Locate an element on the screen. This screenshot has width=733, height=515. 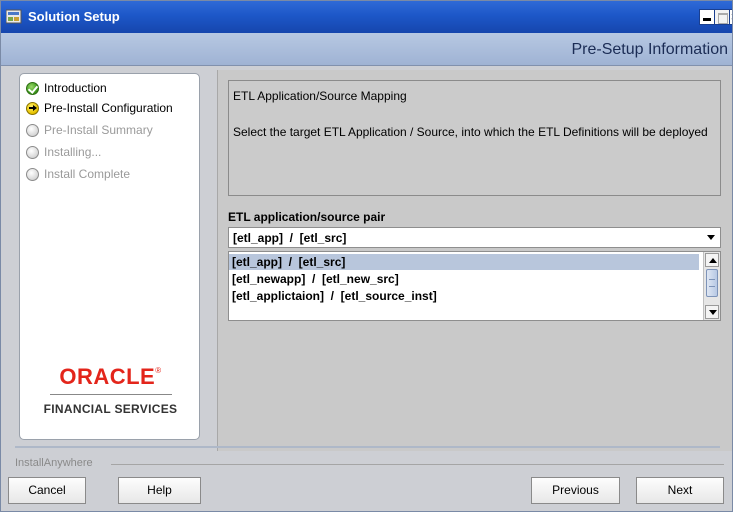
scroll-thumb is located at coordinates (712, 283).